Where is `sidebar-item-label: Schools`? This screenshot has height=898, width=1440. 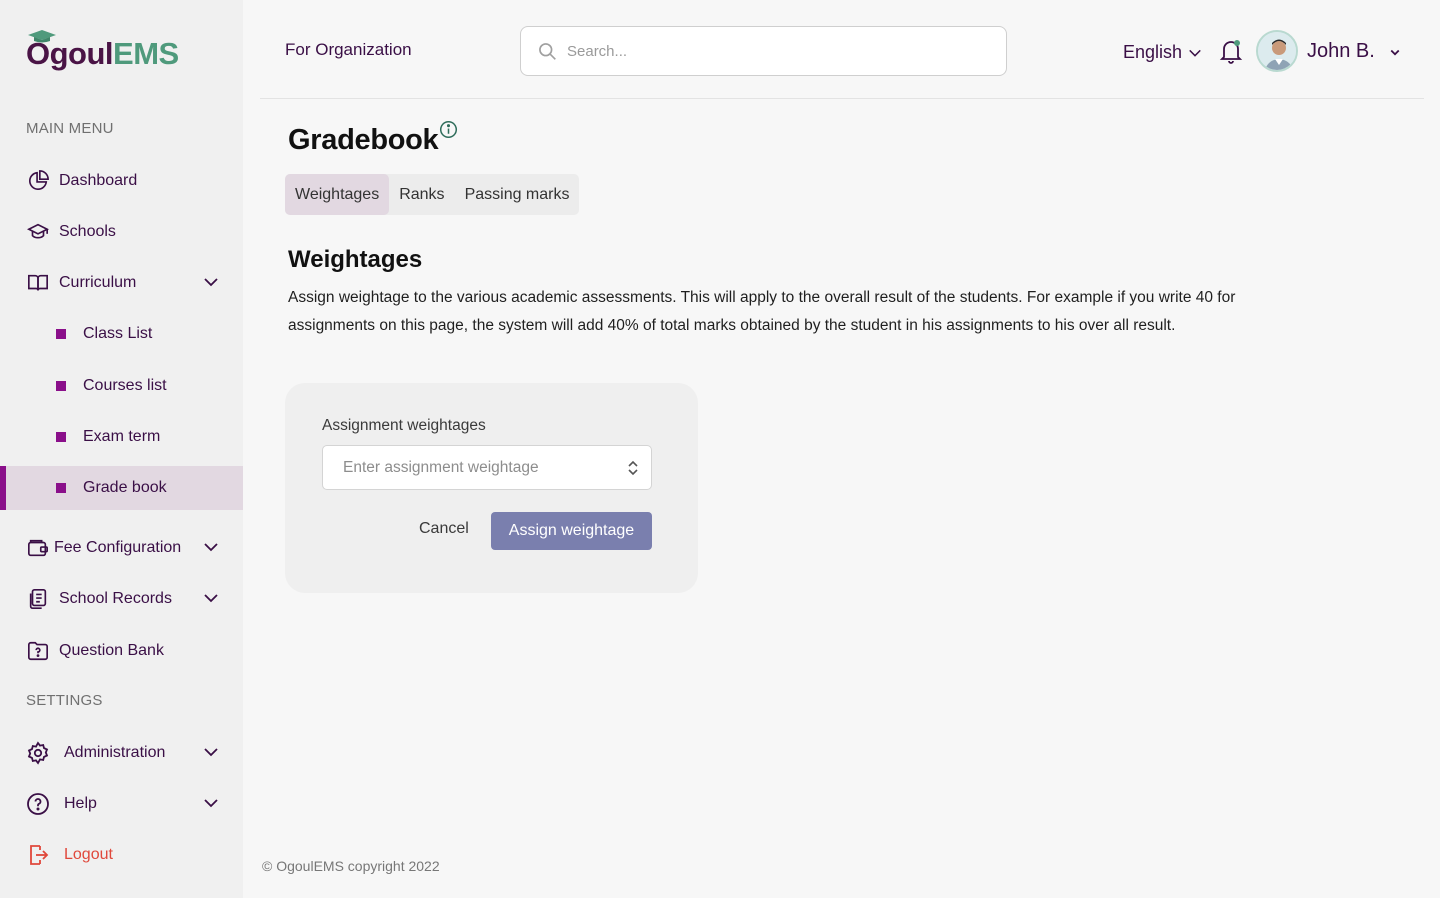 sidebar-item-label: Schools is located at coordinates (87, 231).